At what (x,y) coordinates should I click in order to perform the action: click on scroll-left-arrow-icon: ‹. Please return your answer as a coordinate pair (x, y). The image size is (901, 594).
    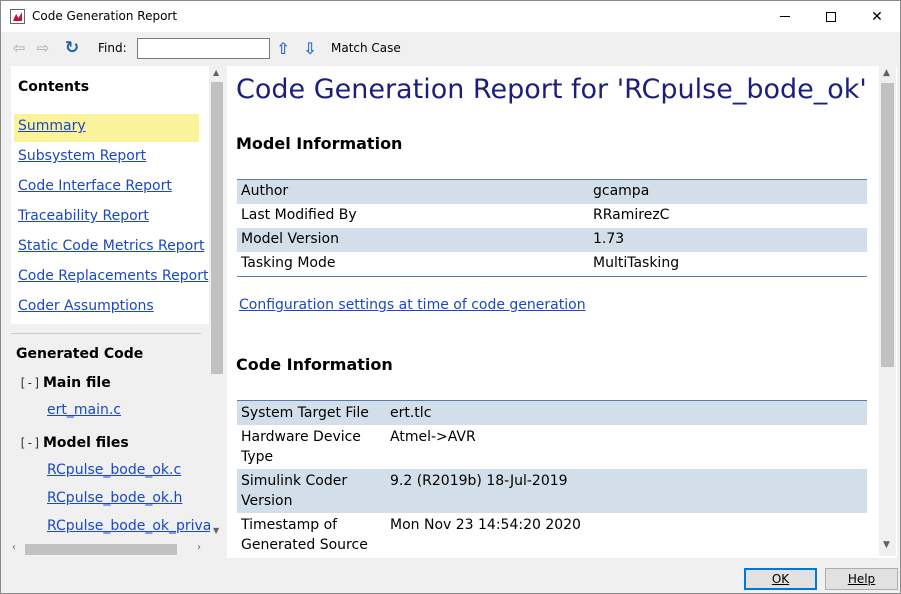
    Looking at the image, I should click on (14, 547).